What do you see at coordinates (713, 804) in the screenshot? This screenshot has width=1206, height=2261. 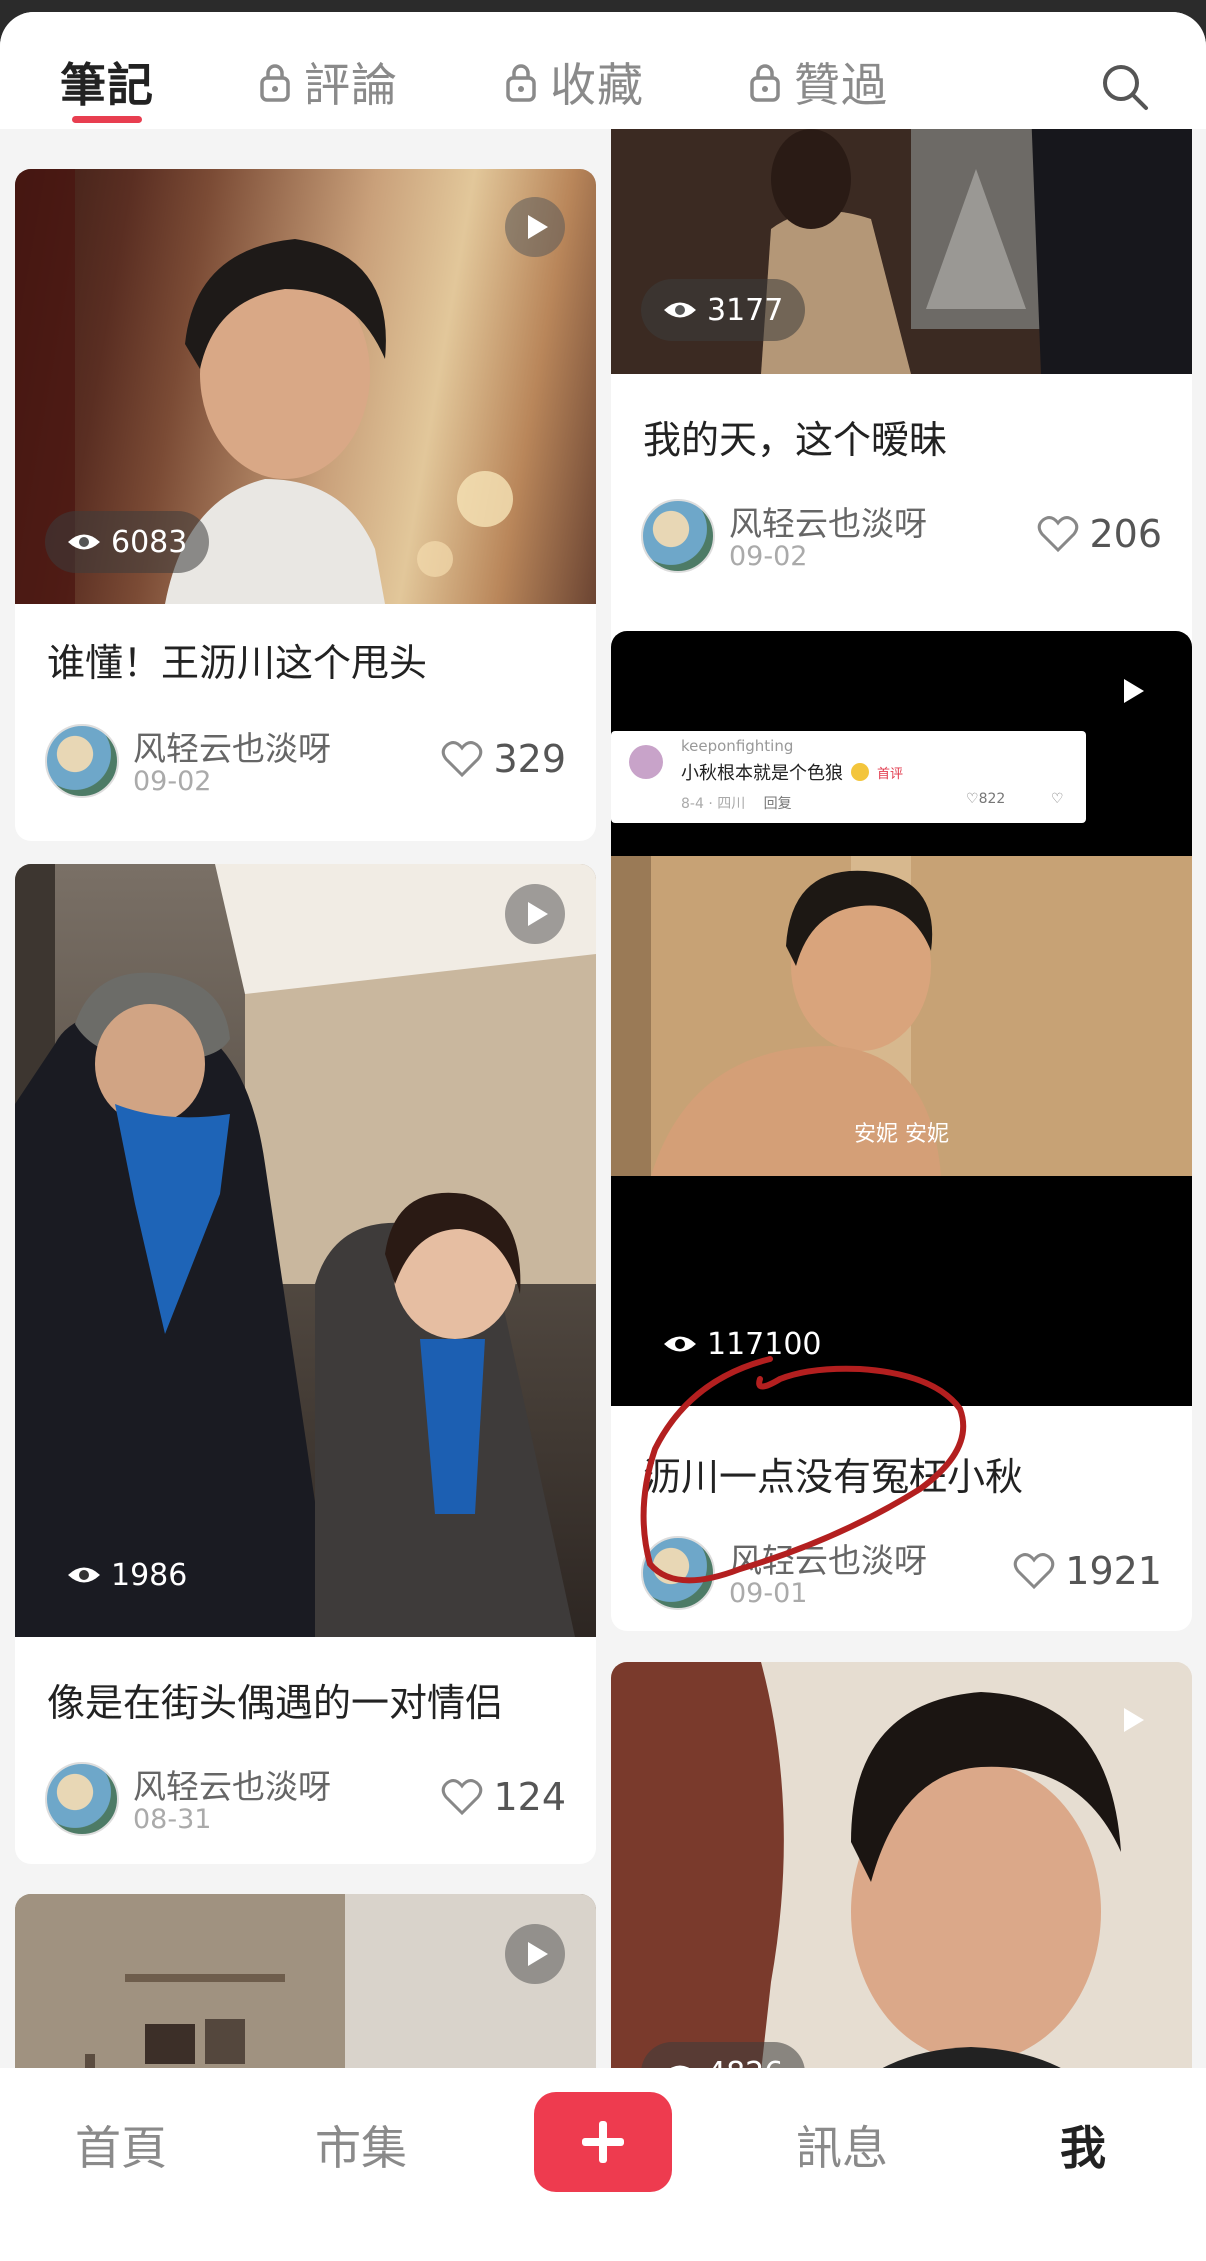 I see `comment-location: 8-4 · 四川` at bounding box center [713, 804].